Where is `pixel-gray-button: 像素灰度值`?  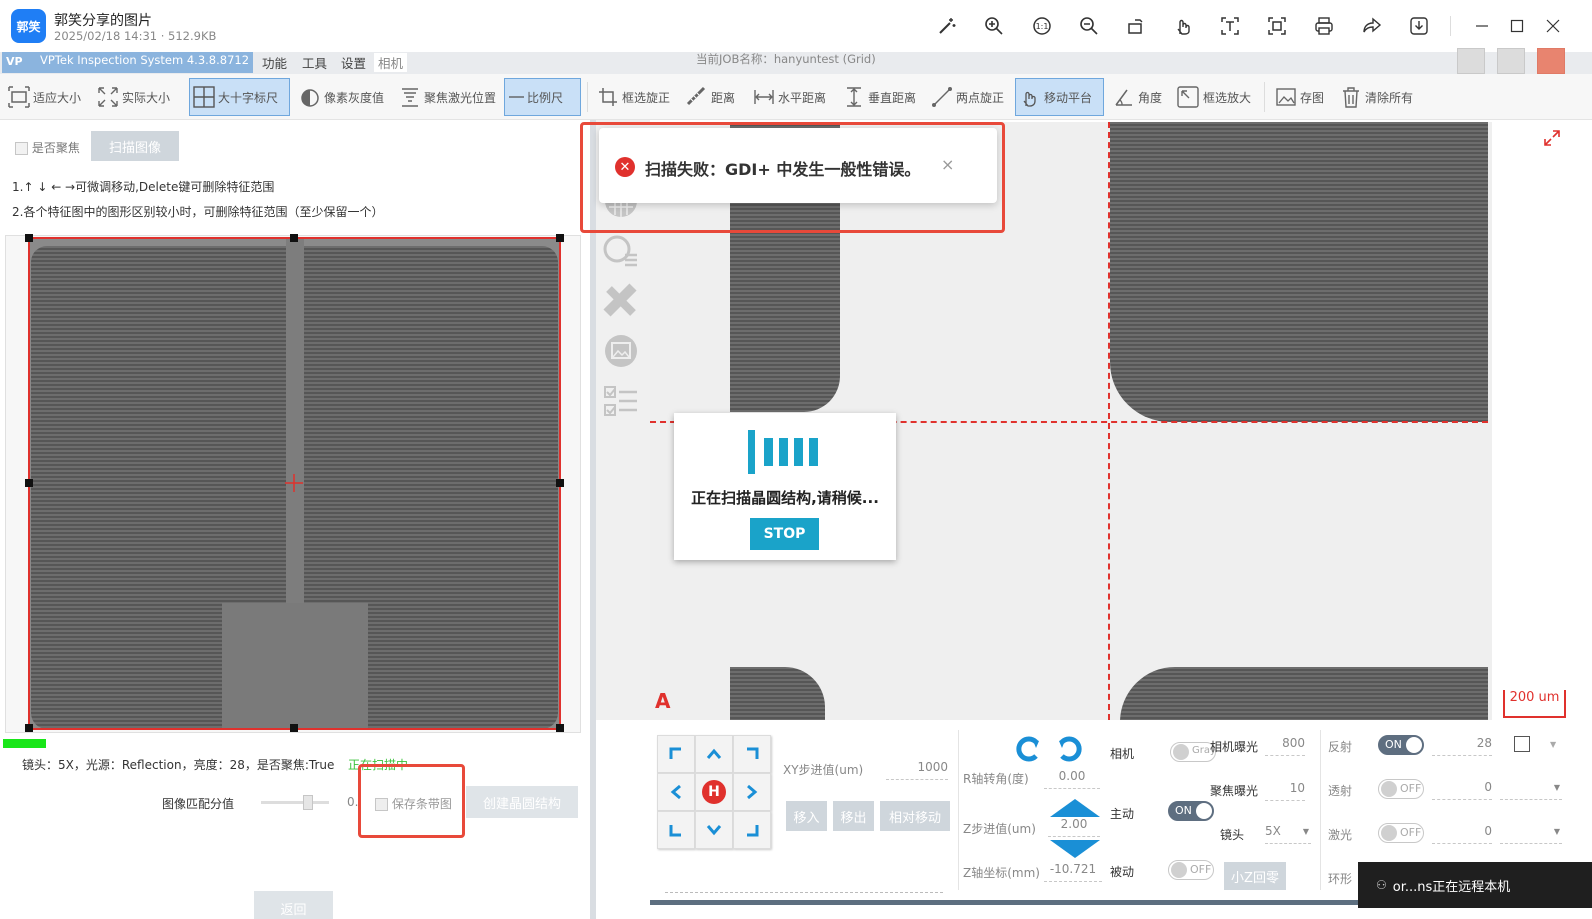 pixel-gray-button: 像素灰度值 is located at coordinates (341, 97).